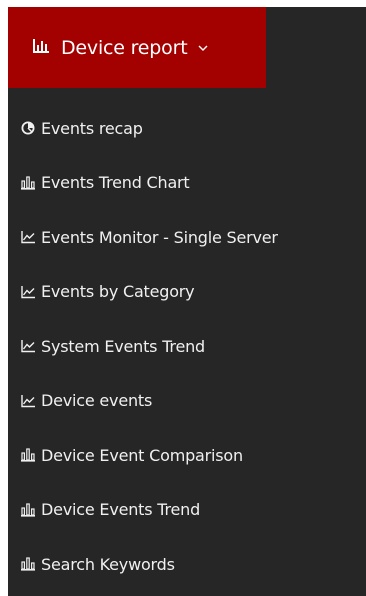  I want to click on chevron-down-icon, so click(203, 48).